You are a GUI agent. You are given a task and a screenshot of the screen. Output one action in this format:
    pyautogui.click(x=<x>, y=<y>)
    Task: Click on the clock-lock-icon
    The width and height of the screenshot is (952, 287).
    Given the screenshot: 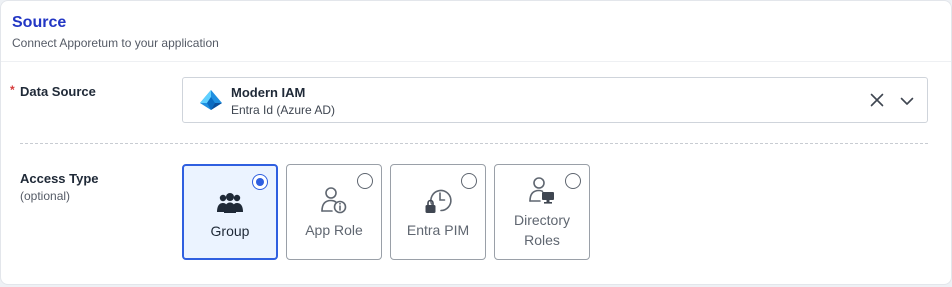 What is the action you would take?
    pyautogui.click(x=438, y=201)
    